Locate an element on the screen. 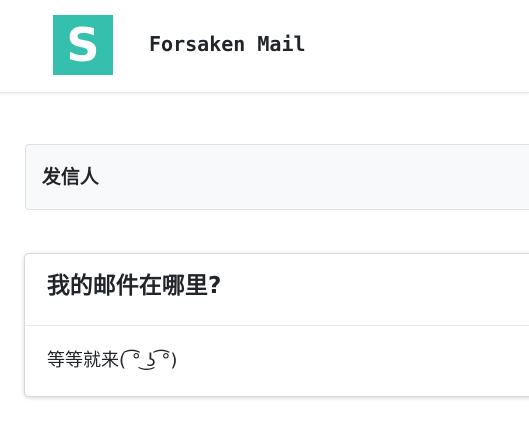 This screenshot has height=424, width=529. mail-subject: 我的邮件在哪里? is located at coordinates (134, 286).